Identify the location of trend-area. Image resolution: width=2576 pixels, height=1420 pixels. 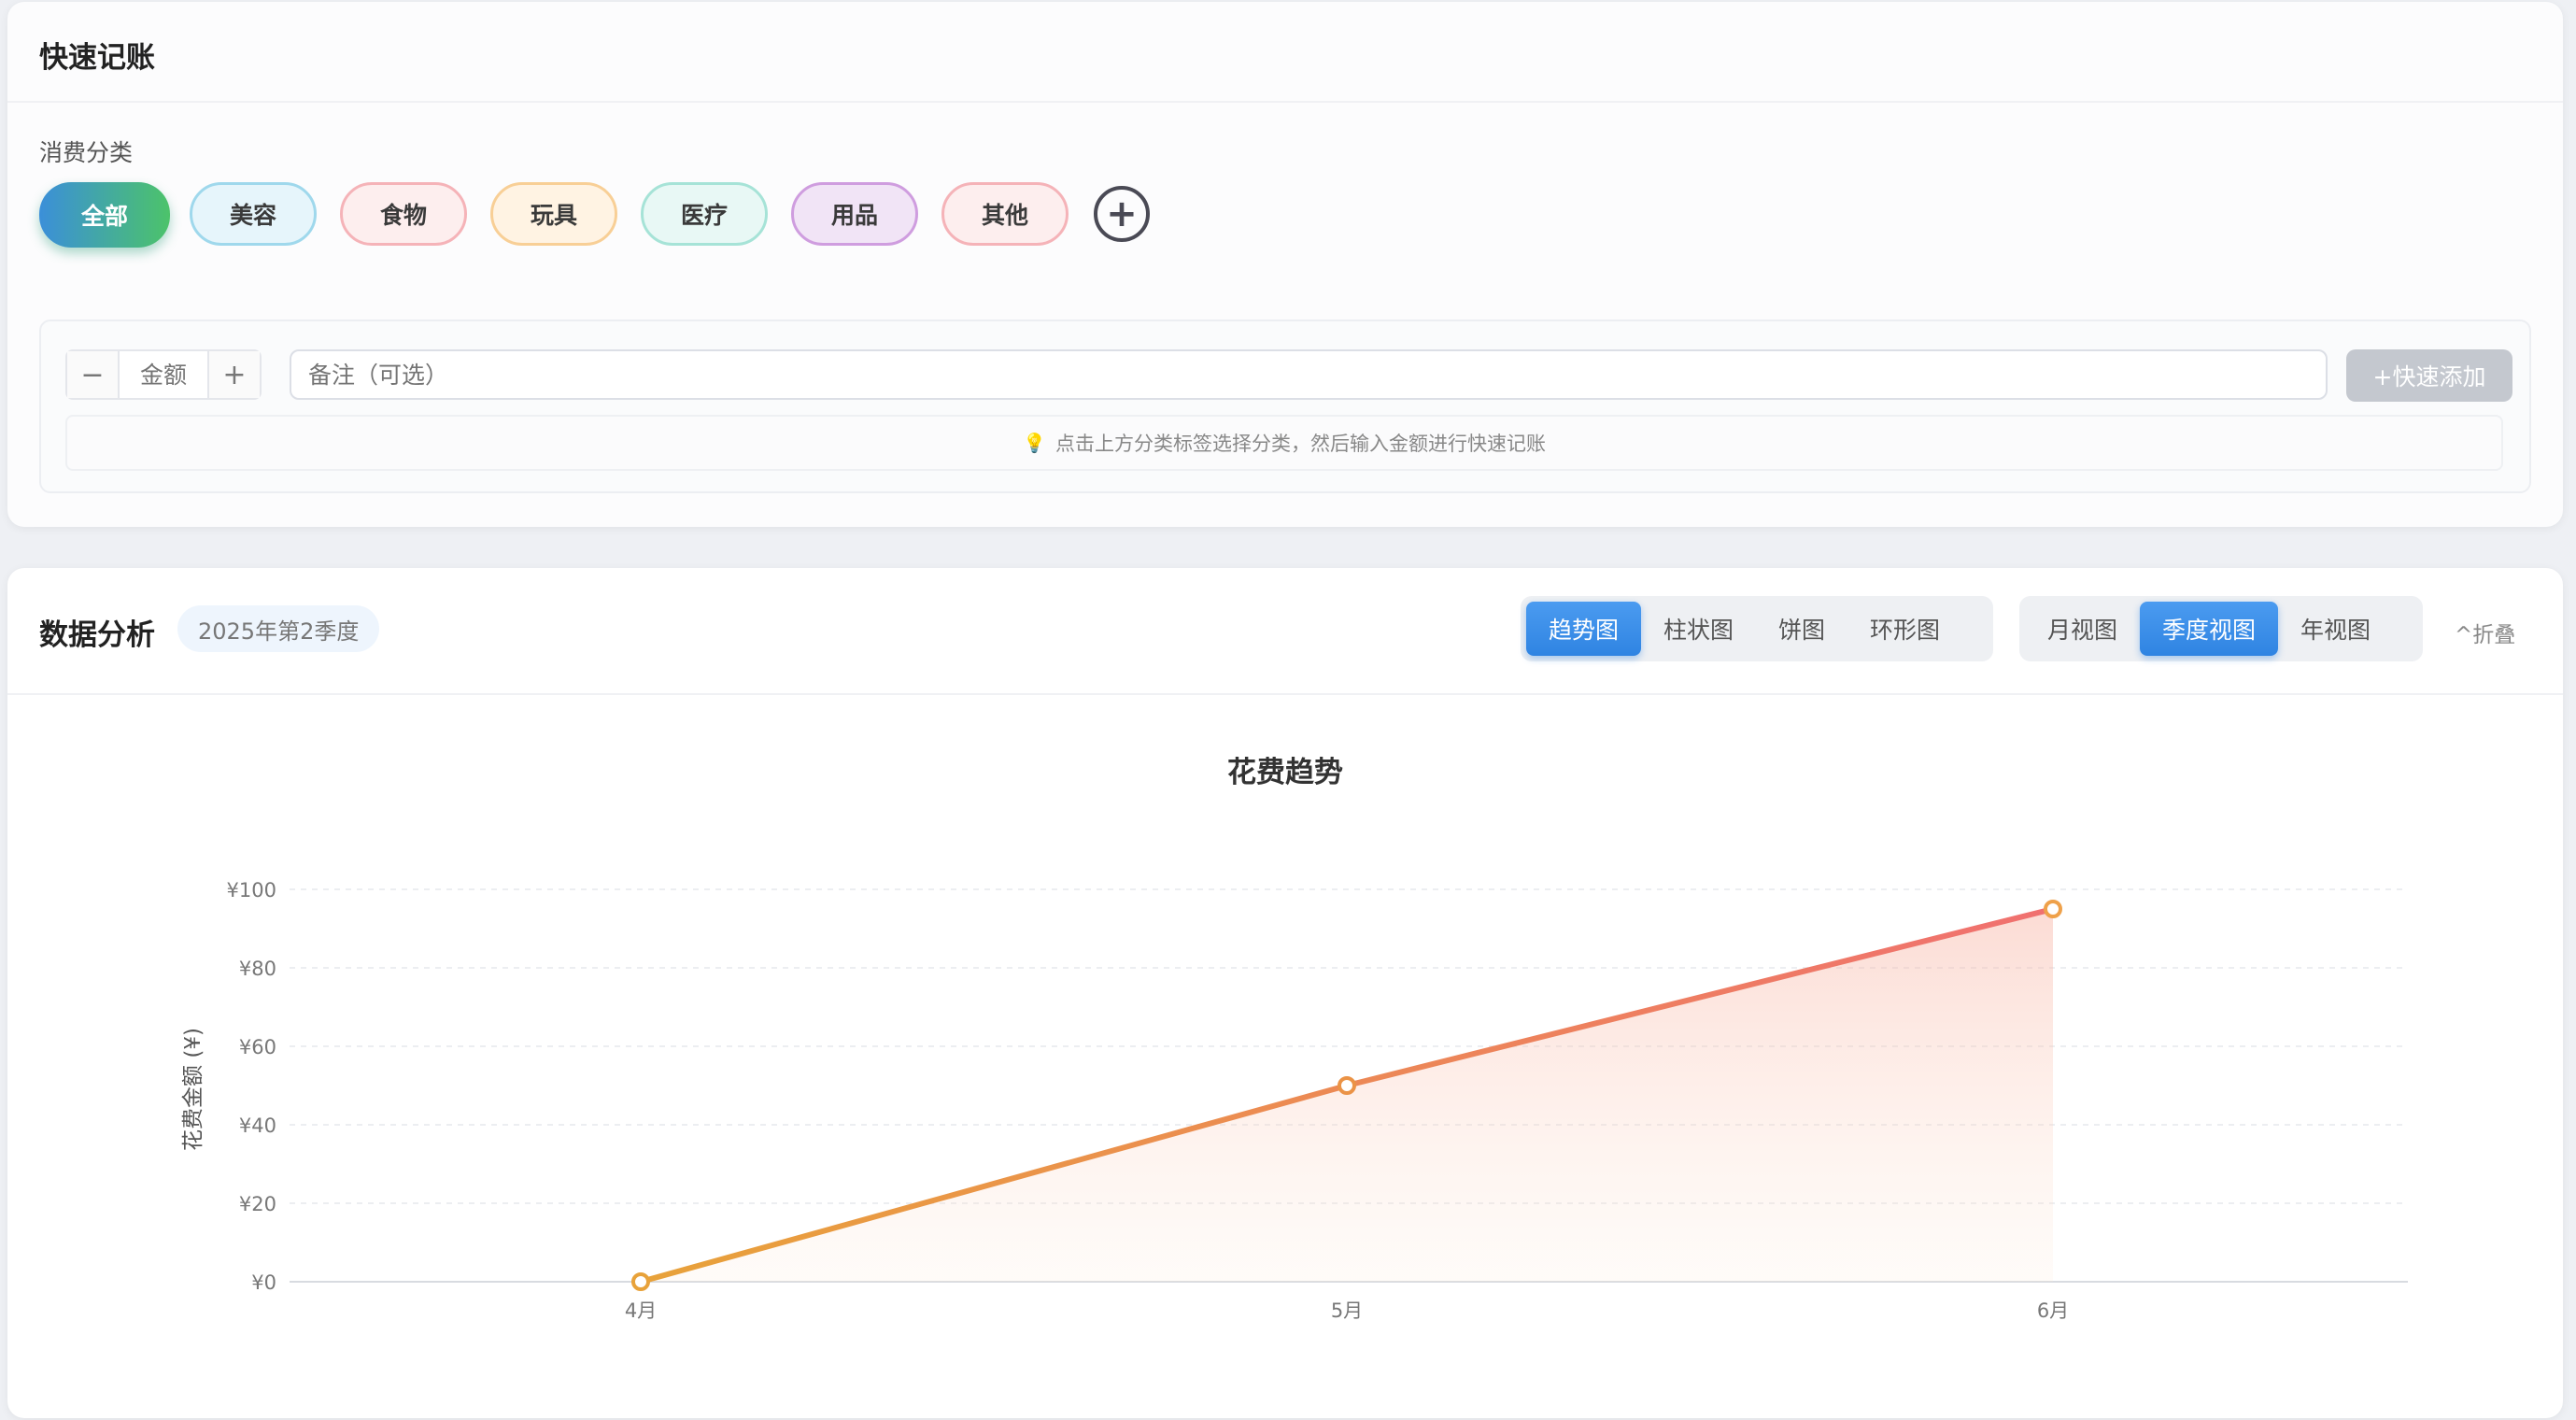
(1347, 1095).